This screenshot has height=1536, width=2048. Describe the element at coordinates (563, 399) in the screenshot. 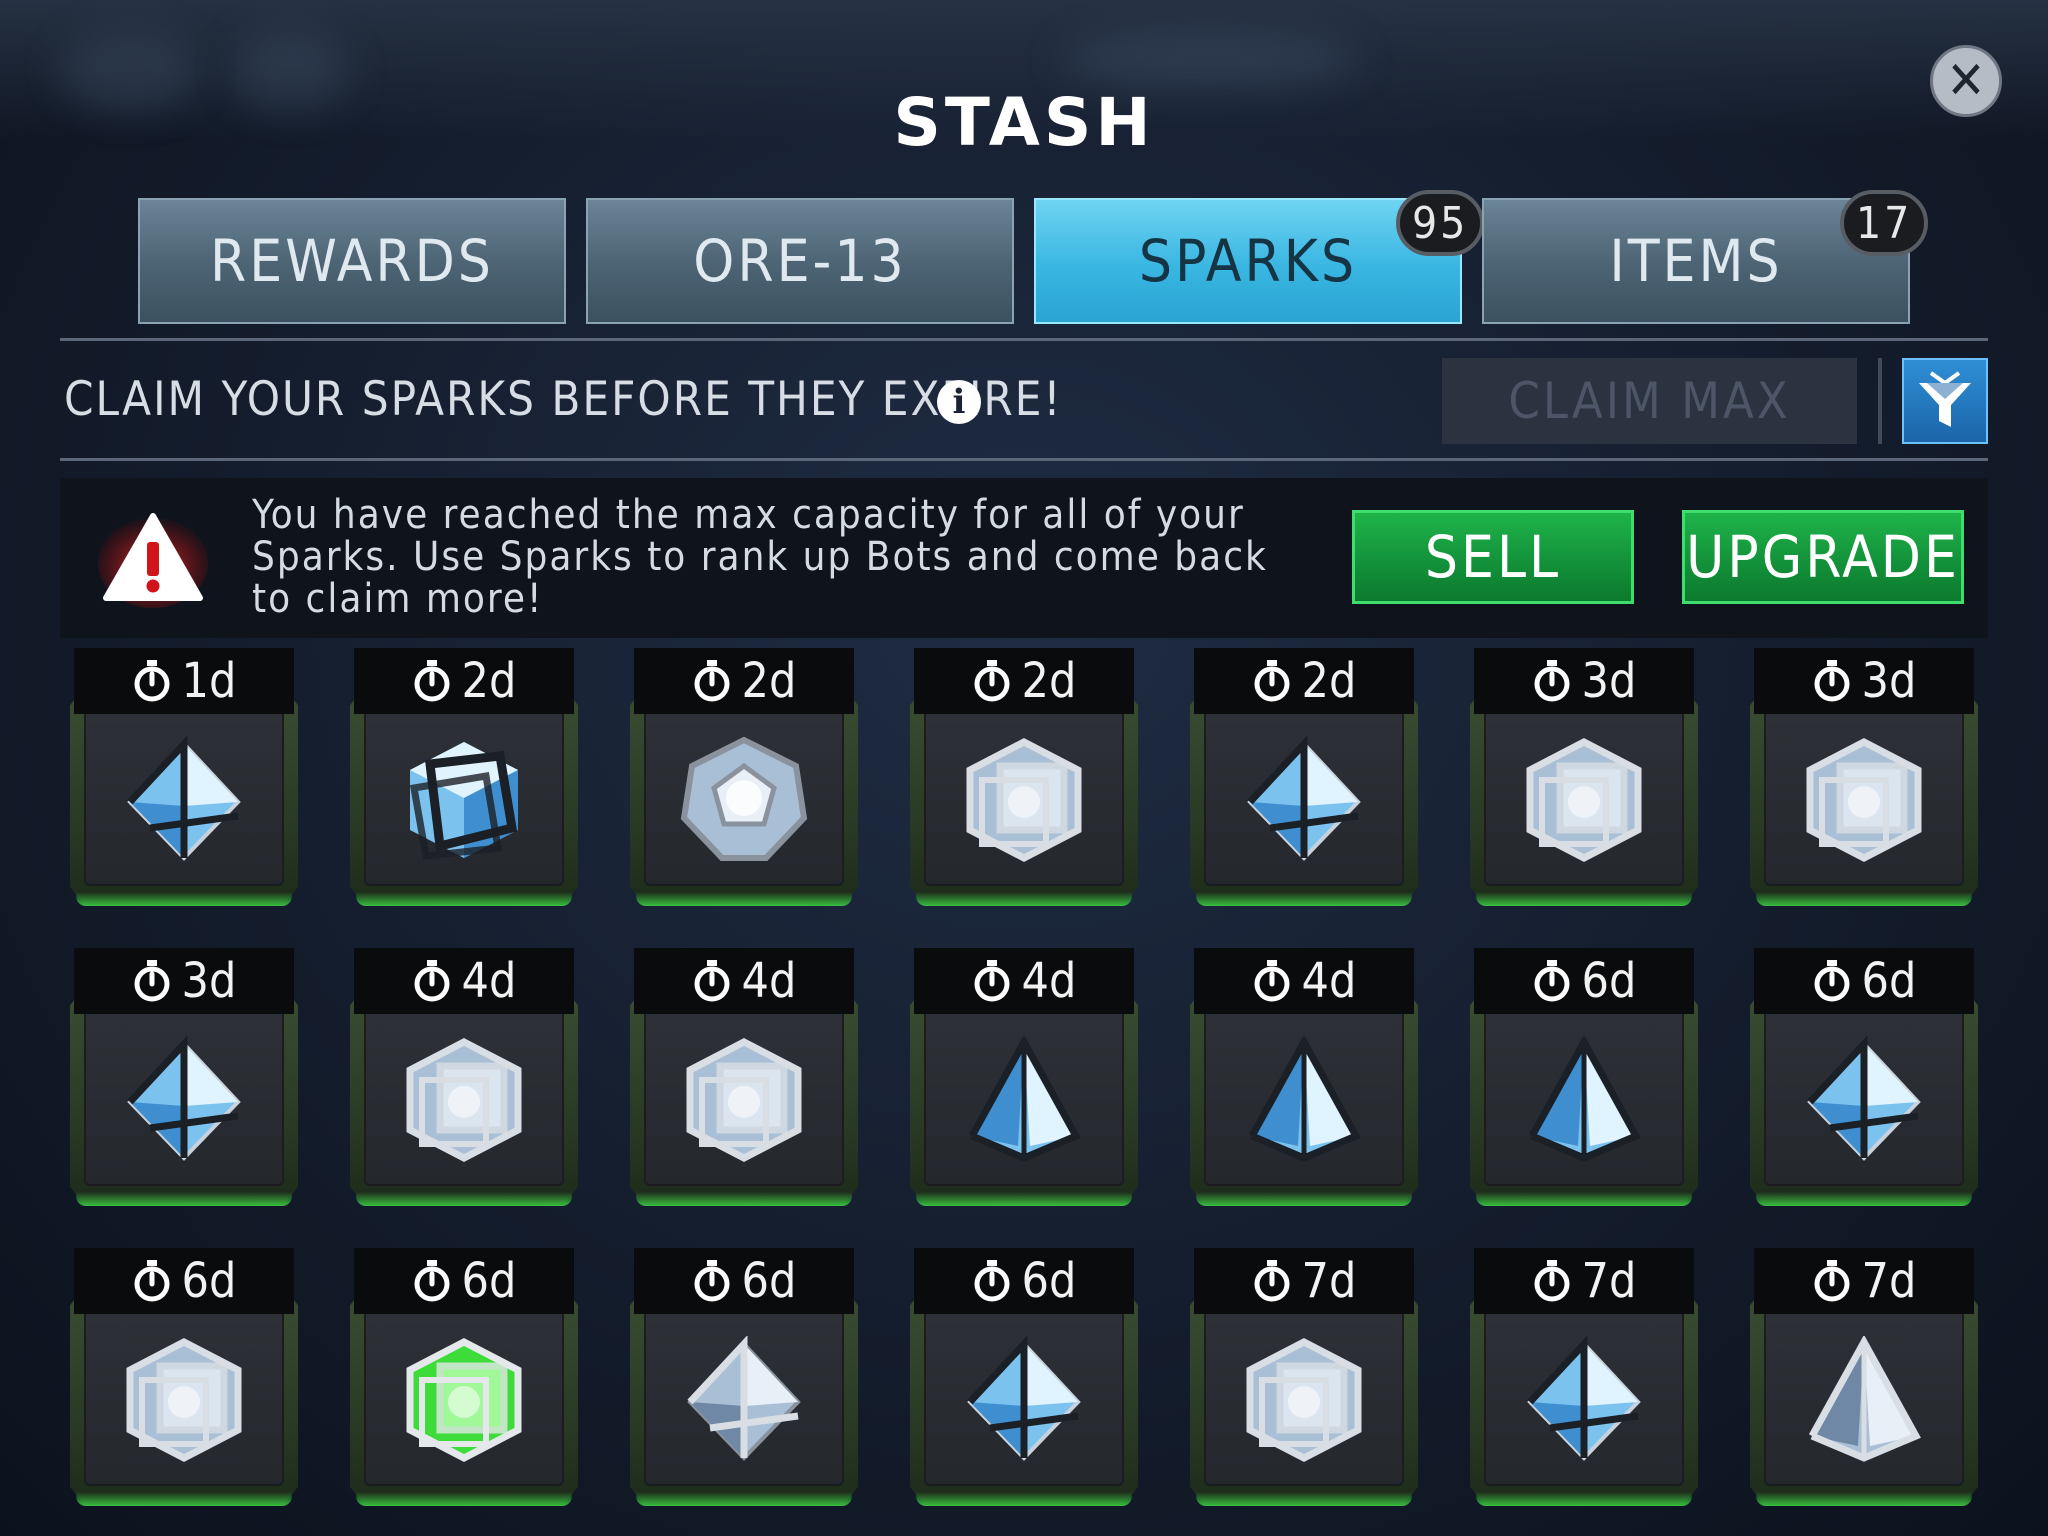

I see `claim-message: CLAIM YOUR SPARKS BEFORE THEY EXPIRE!` at that location.